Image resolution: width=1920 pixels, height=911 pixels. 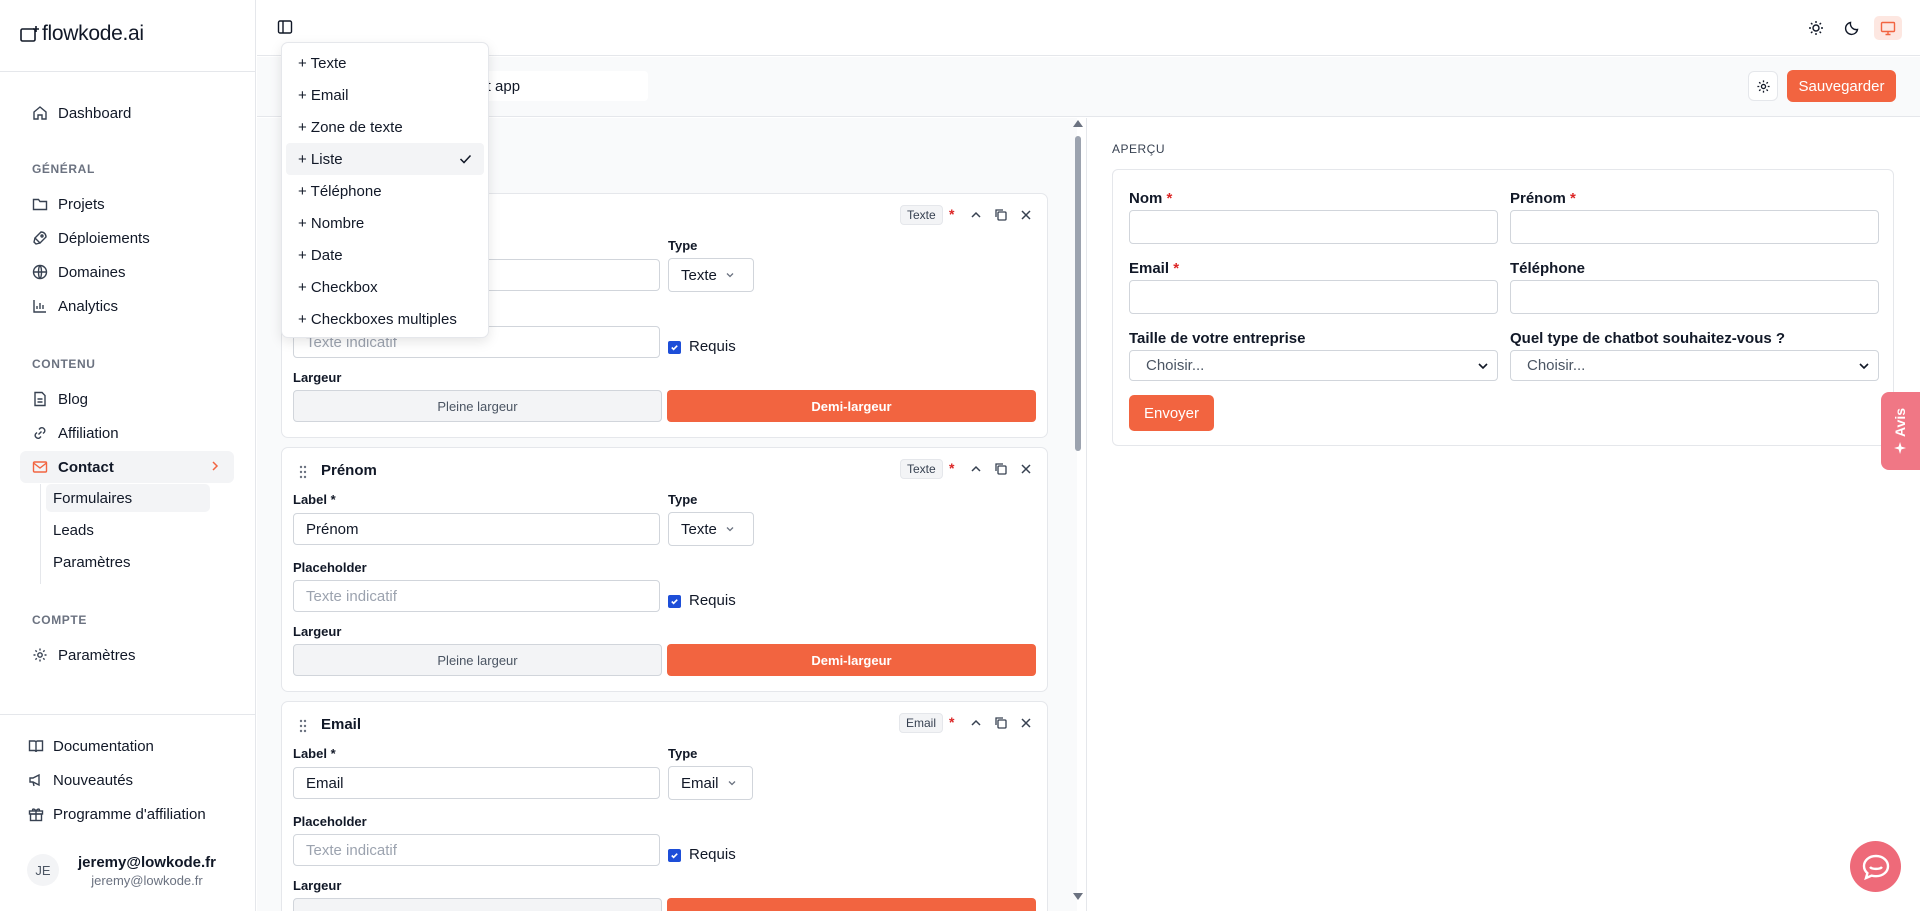 What do you see at coordinates (1139, 149) in the screenshot?
I see `preview-heading: APERÇU` at bounding box center [1139, 149].